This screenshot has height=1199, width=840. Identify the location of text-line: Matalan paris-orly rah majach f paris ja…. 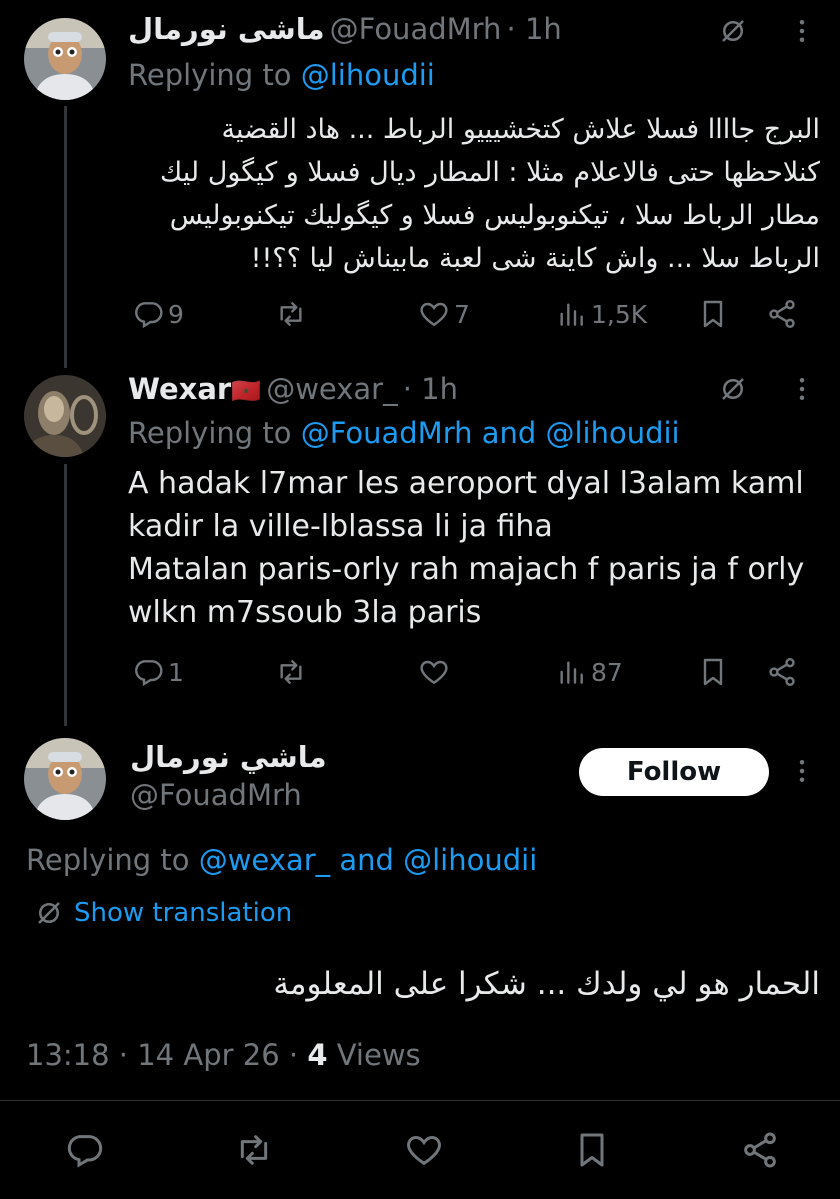
(466, 569).